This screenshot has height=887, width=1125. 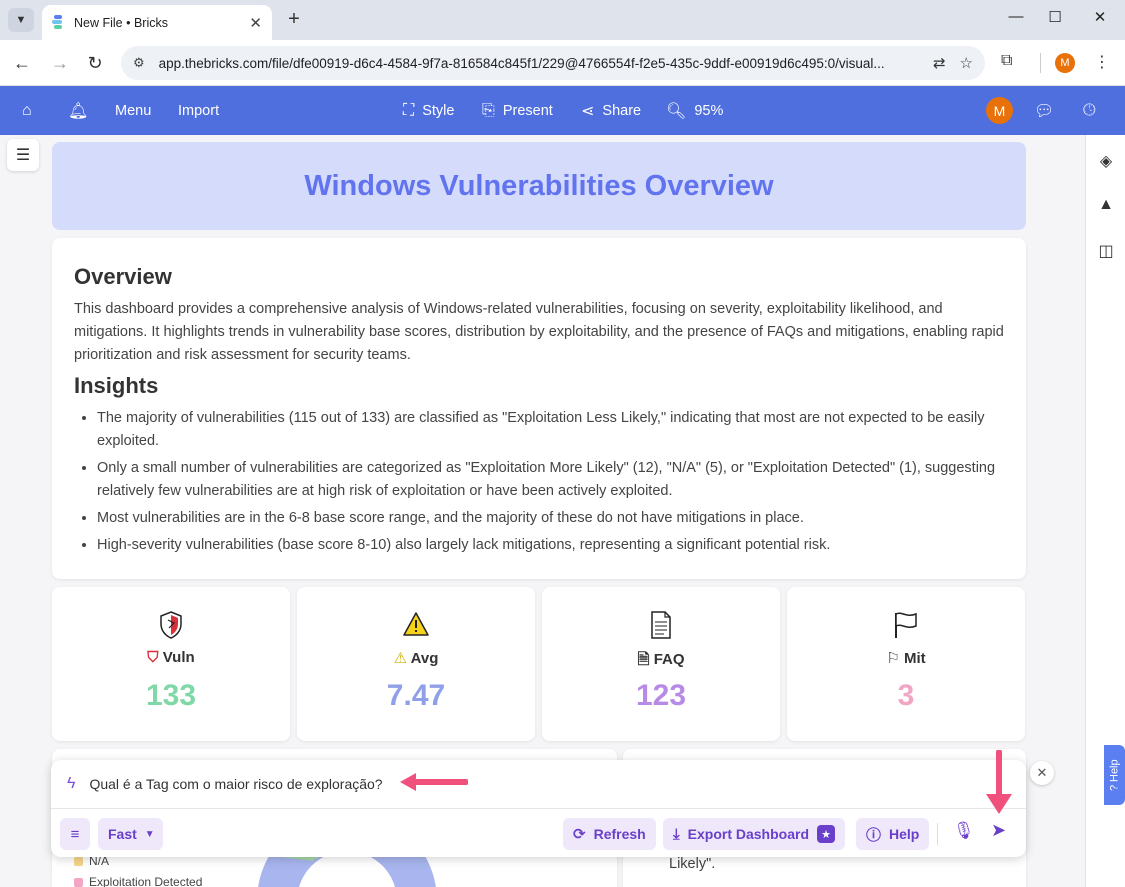 What do you see at coordinates (438, 110) in the screenshot?
I see `style-label: Style` at bounding box center [438, 110].